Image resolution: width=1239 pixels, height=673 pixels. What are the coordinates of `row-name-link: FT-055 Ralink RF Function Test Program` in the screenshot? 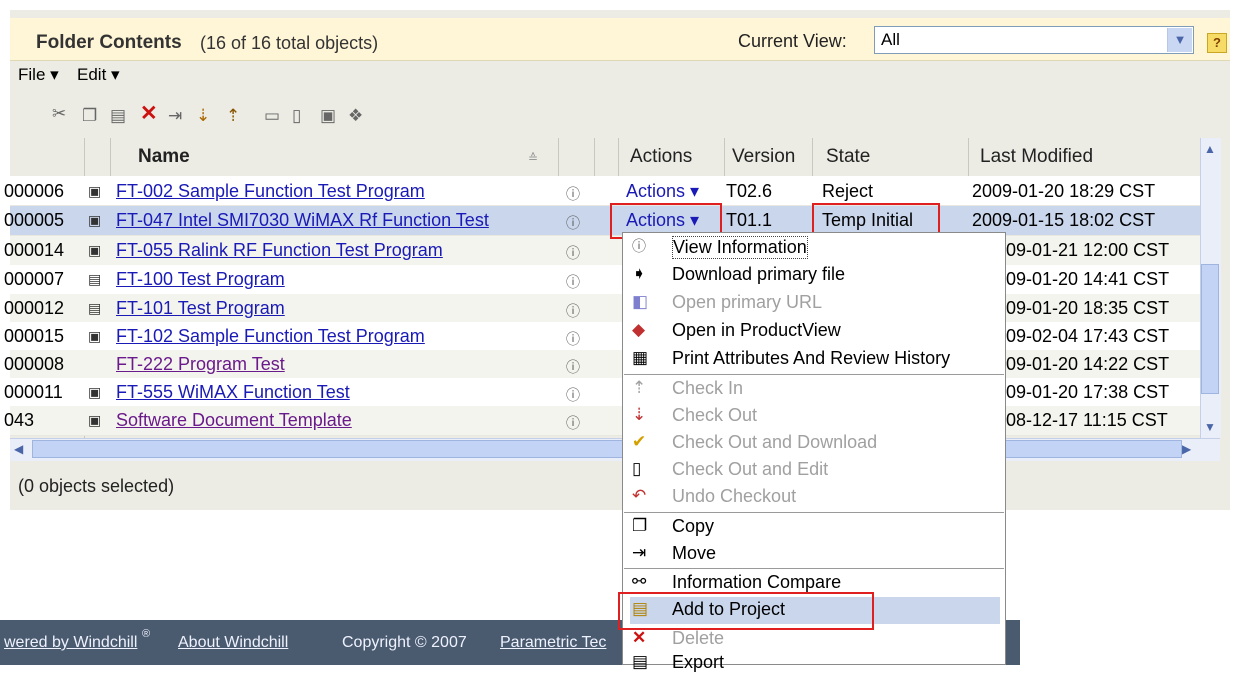 It's located at (279, 250).